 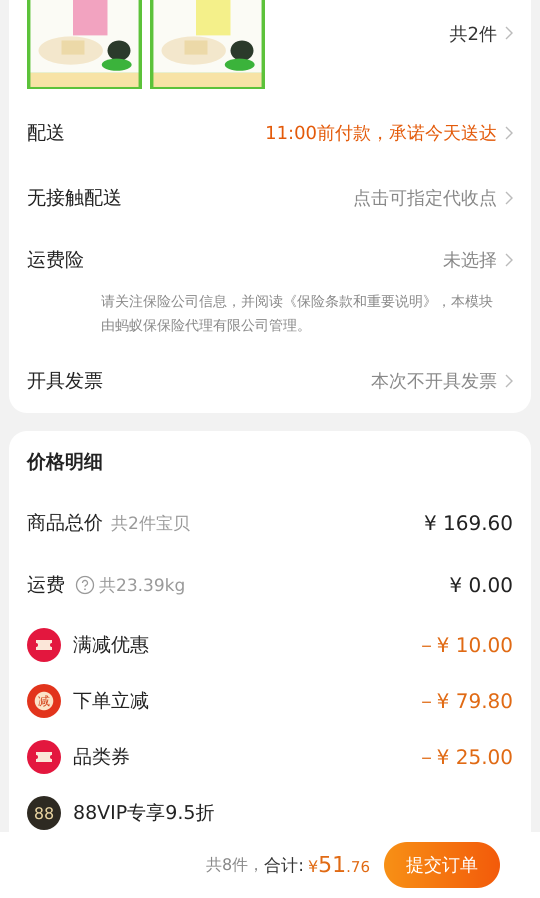 What do you see at coordinates (56, 260) in the screenshot?
I see `row-label: 运费险` at bounding box center [56, 260].